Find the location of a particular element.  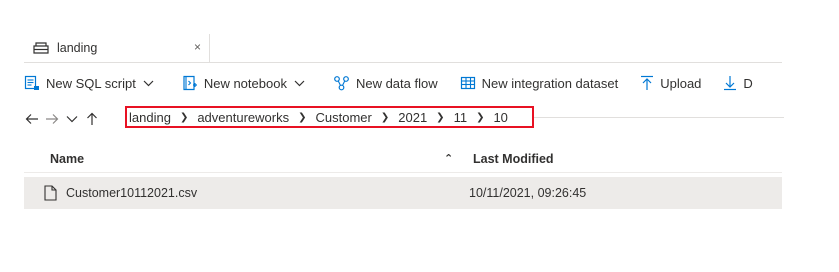

file-list-header: Name ⌃ Last Modified is located at coordinates (403, 159).